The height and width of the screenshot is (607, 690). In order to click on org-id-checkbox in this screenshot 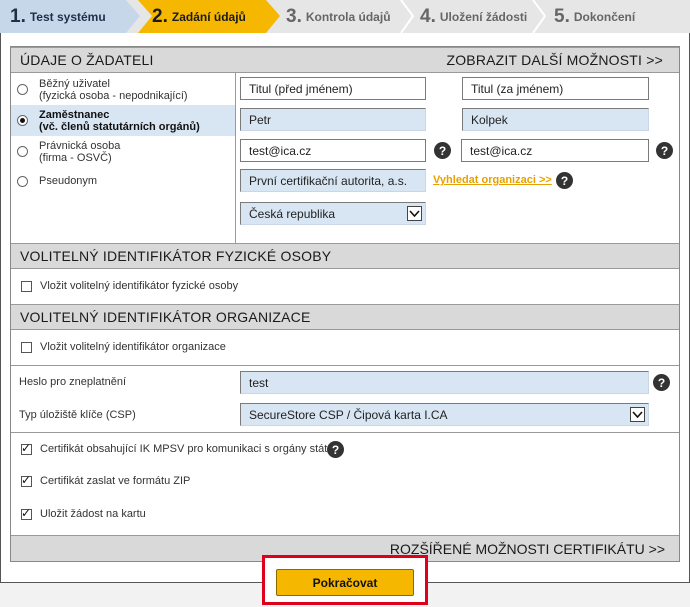, I will do `click(26, 347)`.